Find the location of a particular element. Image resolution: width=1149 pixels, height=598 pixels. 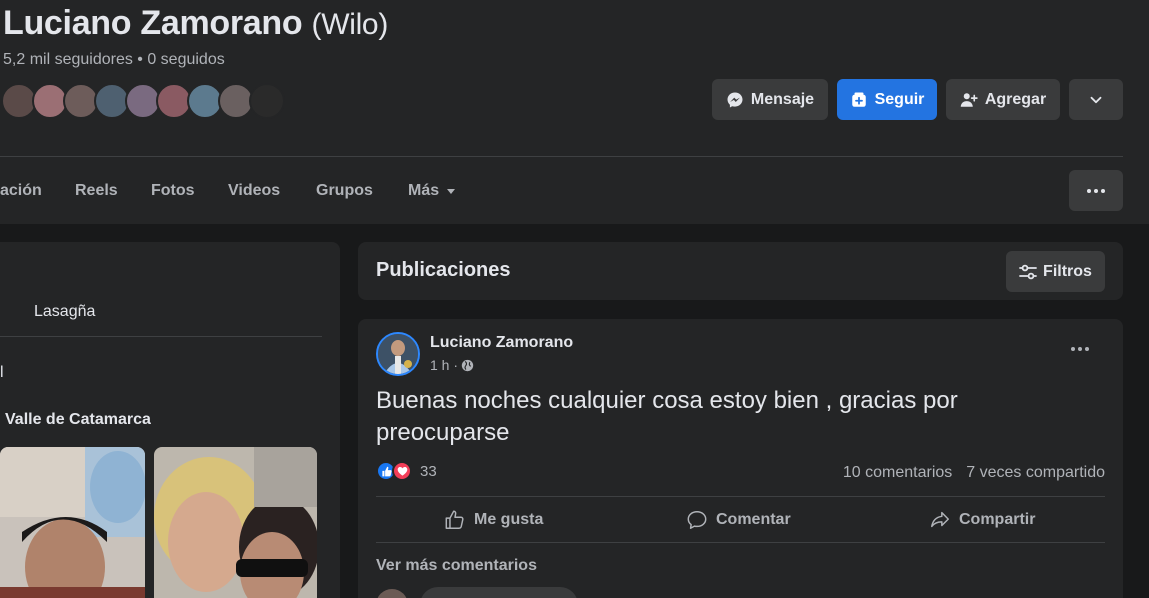

tab-fotos: Fotos is located at coordinates (173, 191).